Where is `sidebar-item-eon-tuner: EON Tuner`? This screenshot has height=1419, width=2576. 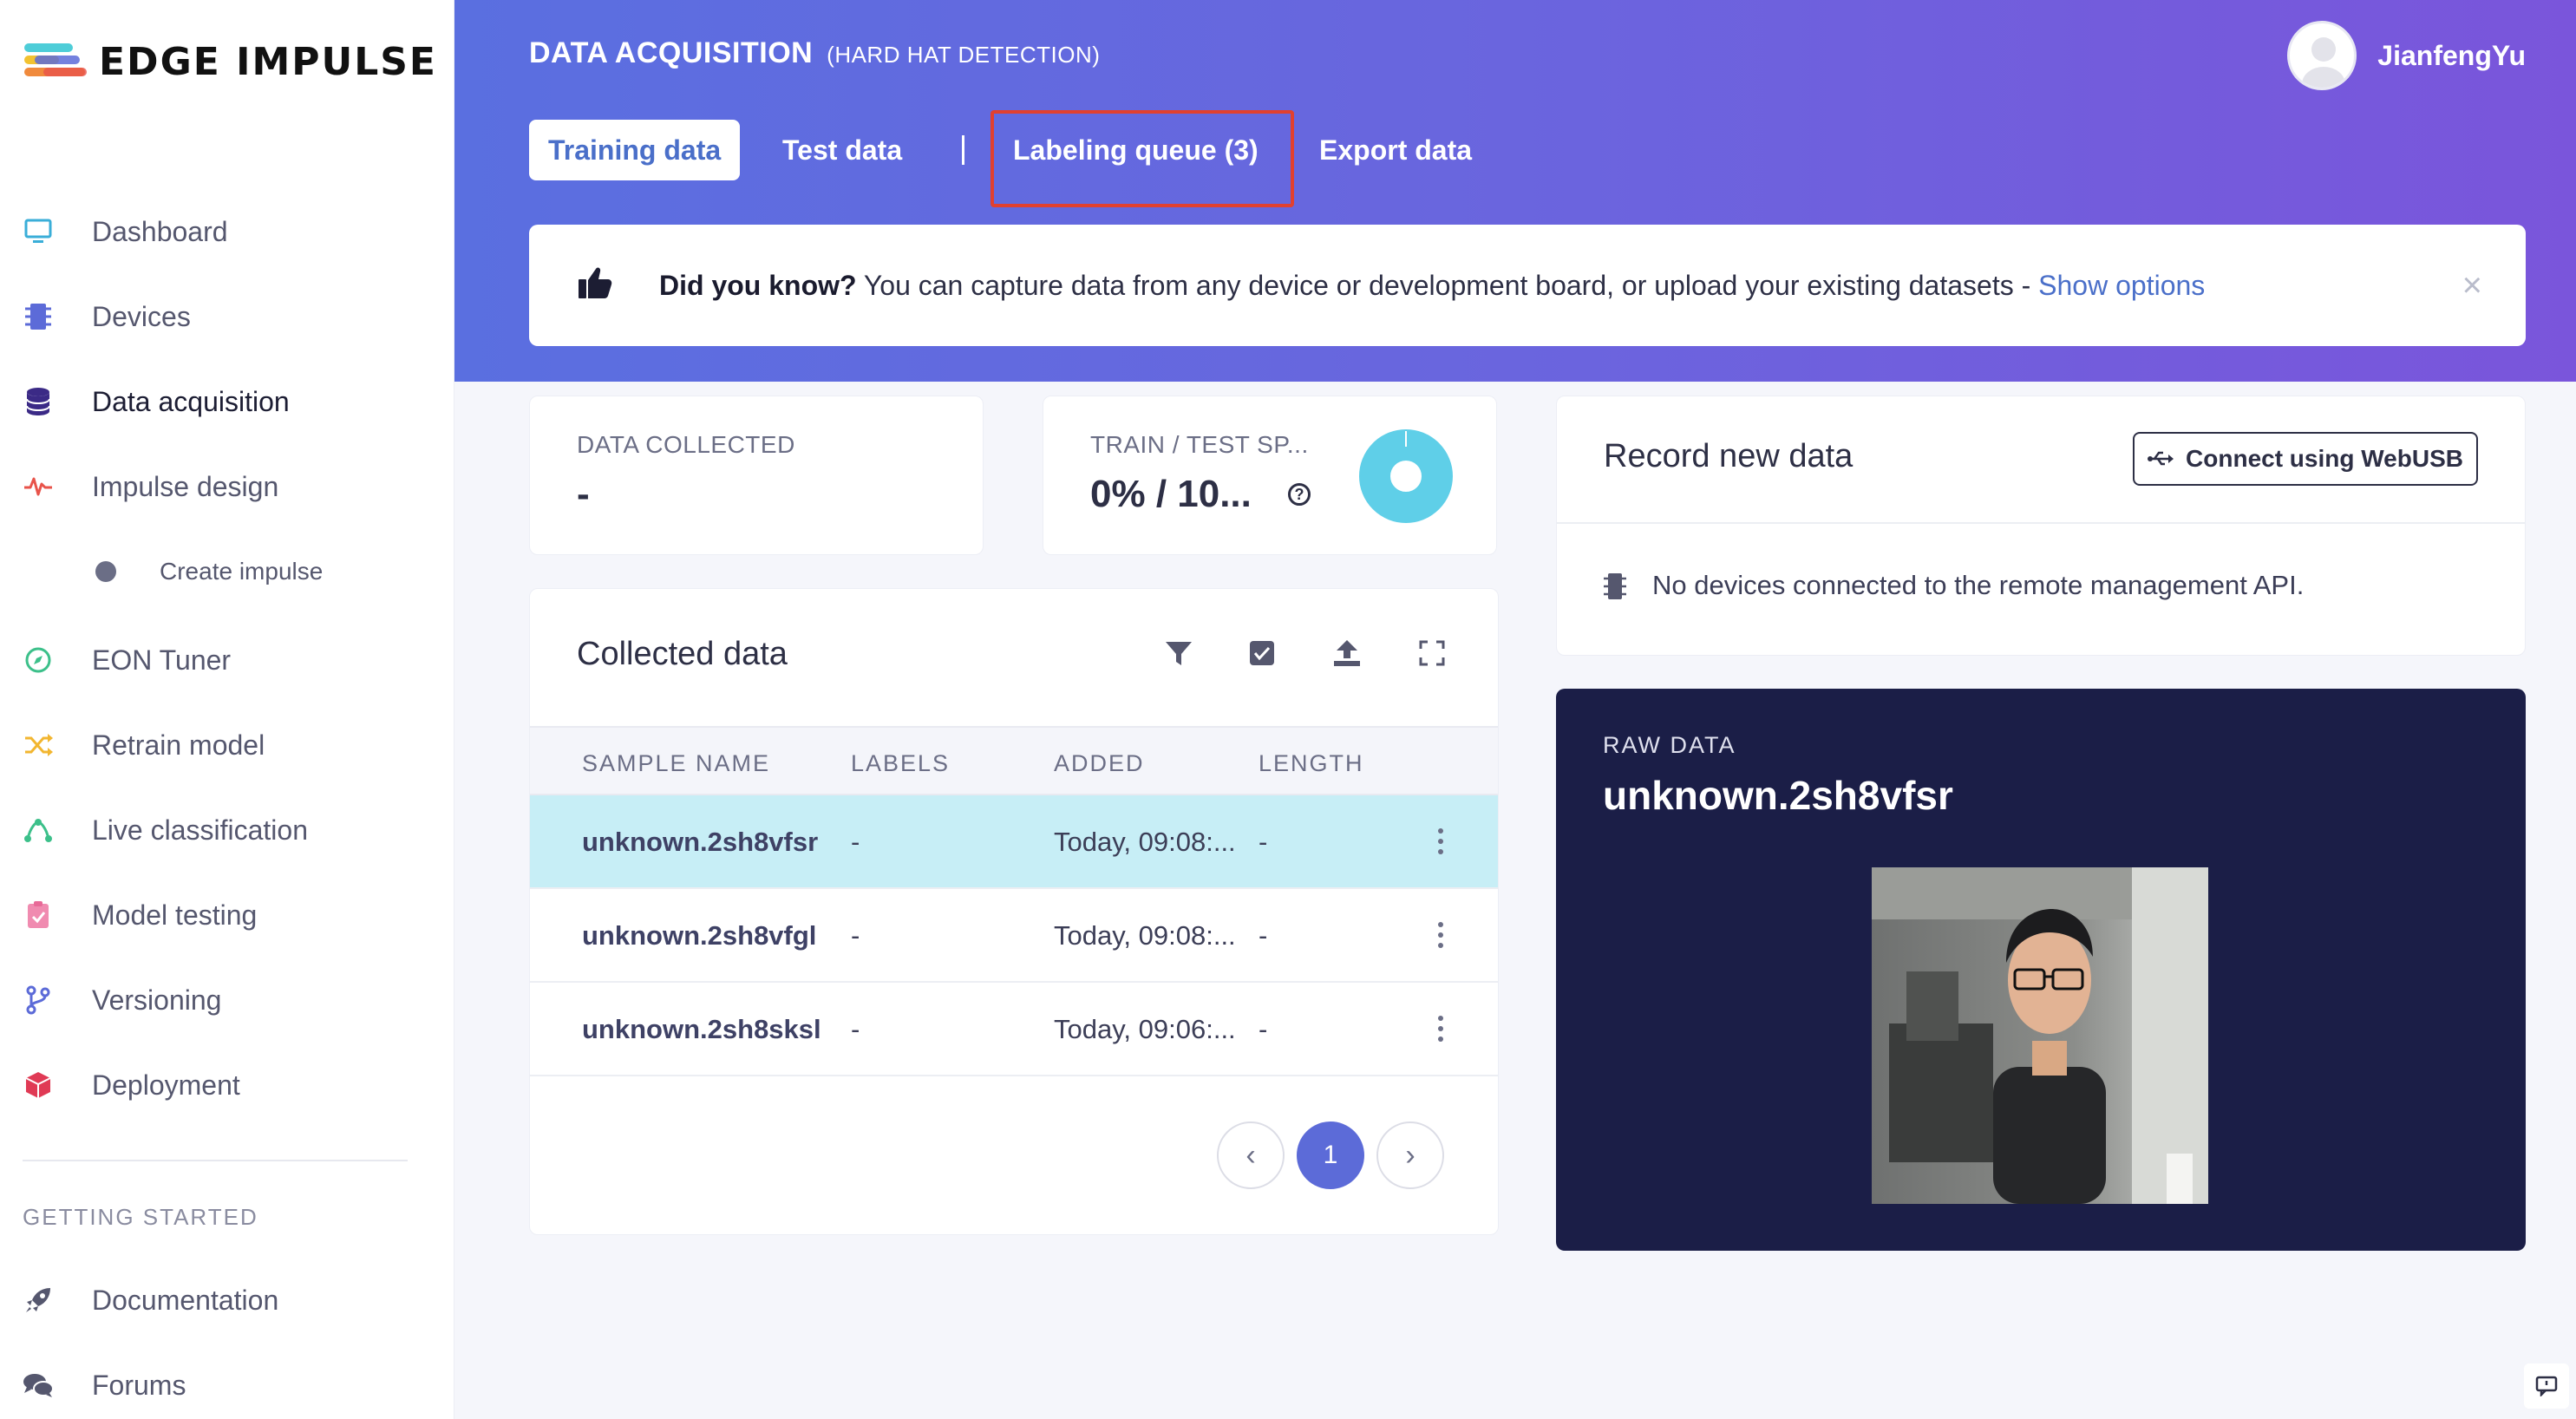
sidebar-item-eon-tuner: EON Tuner is located at coordinates (227, 660).